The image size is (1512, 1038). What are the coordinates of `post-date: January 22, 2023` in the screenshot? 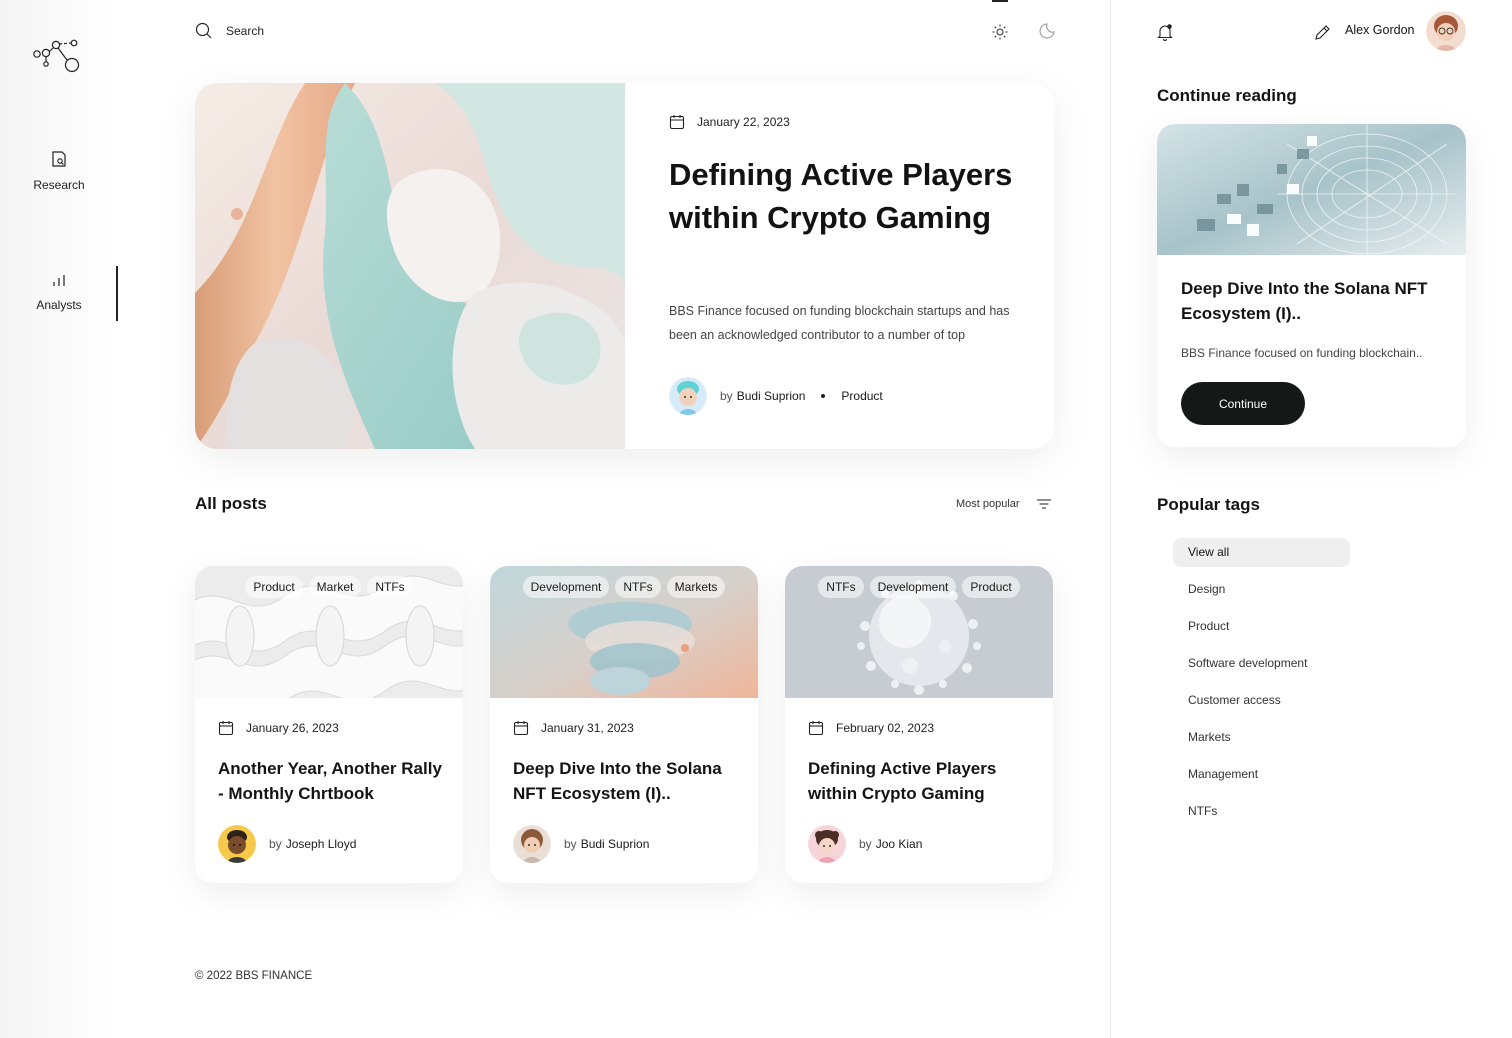 It's located at (729, 122).